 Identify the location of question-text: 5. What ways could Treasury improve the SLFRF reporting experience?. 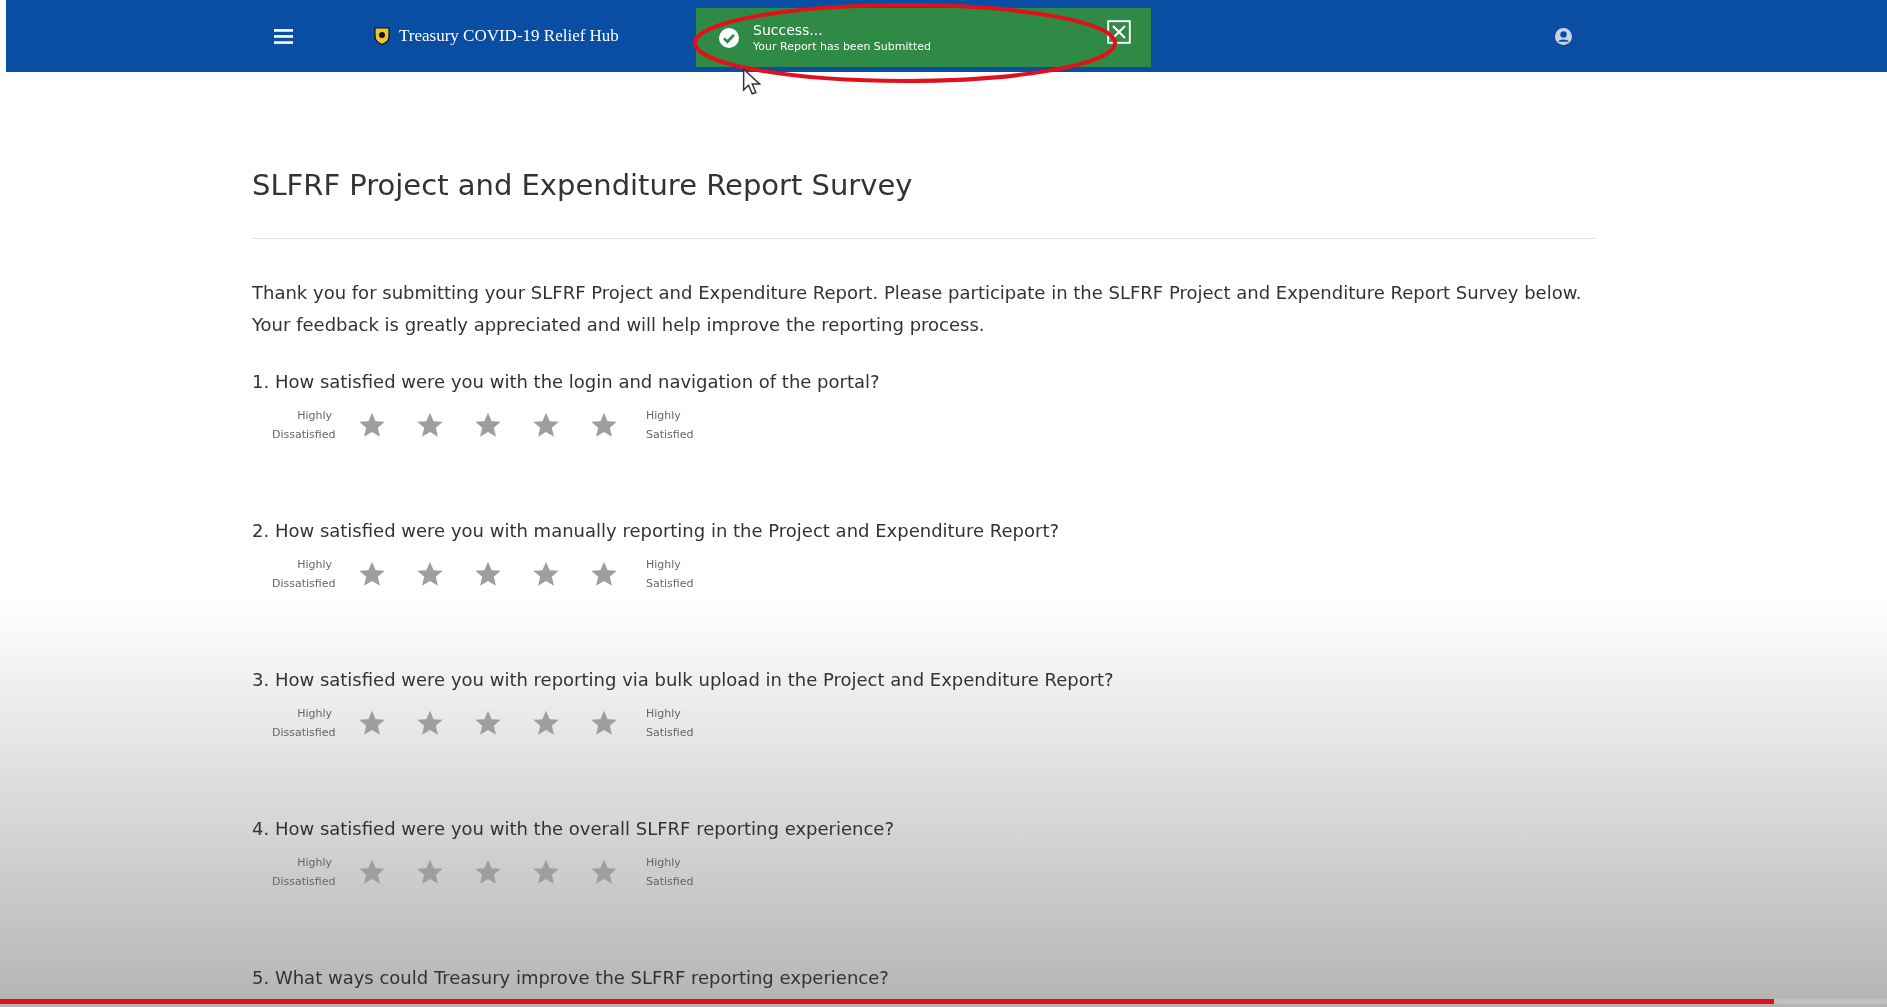
(571, 977).